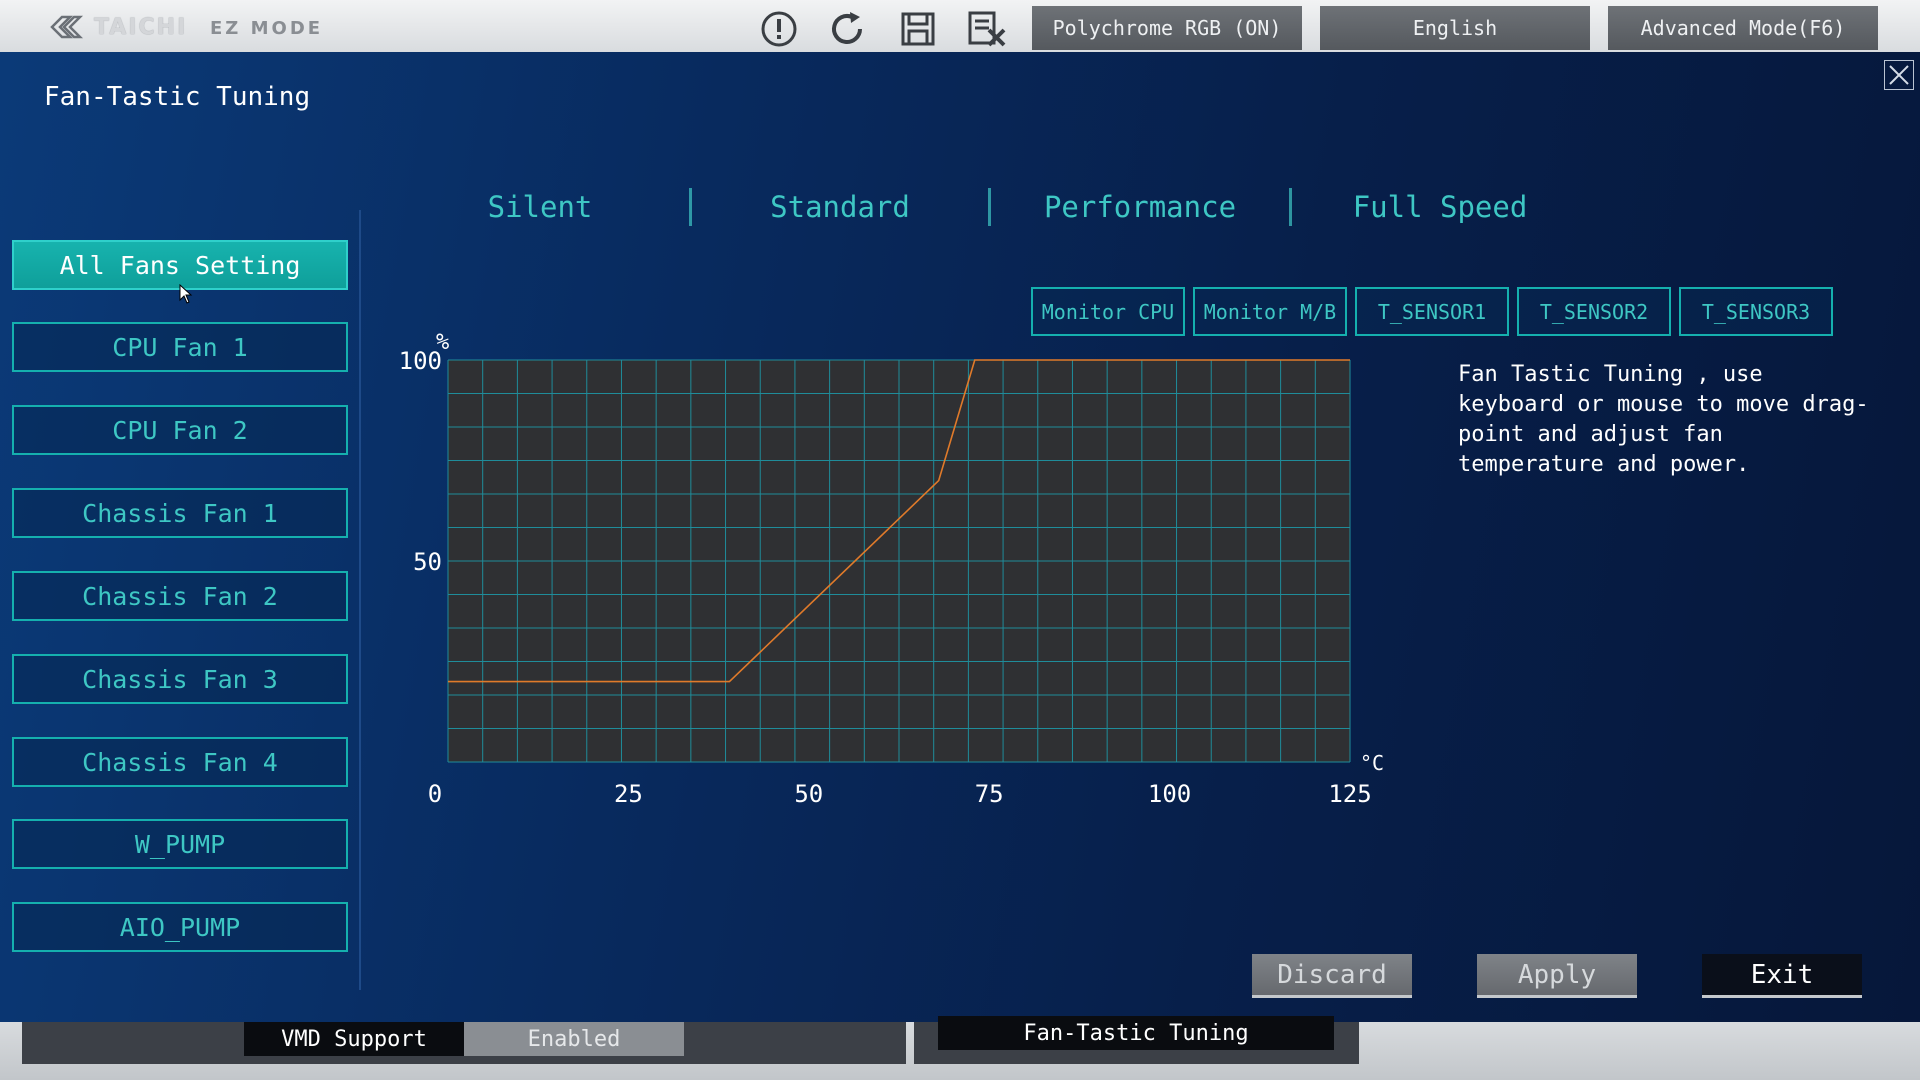 This screenshot has width=1920, height=1080. I want to click on save-icon, so click(918, 29).